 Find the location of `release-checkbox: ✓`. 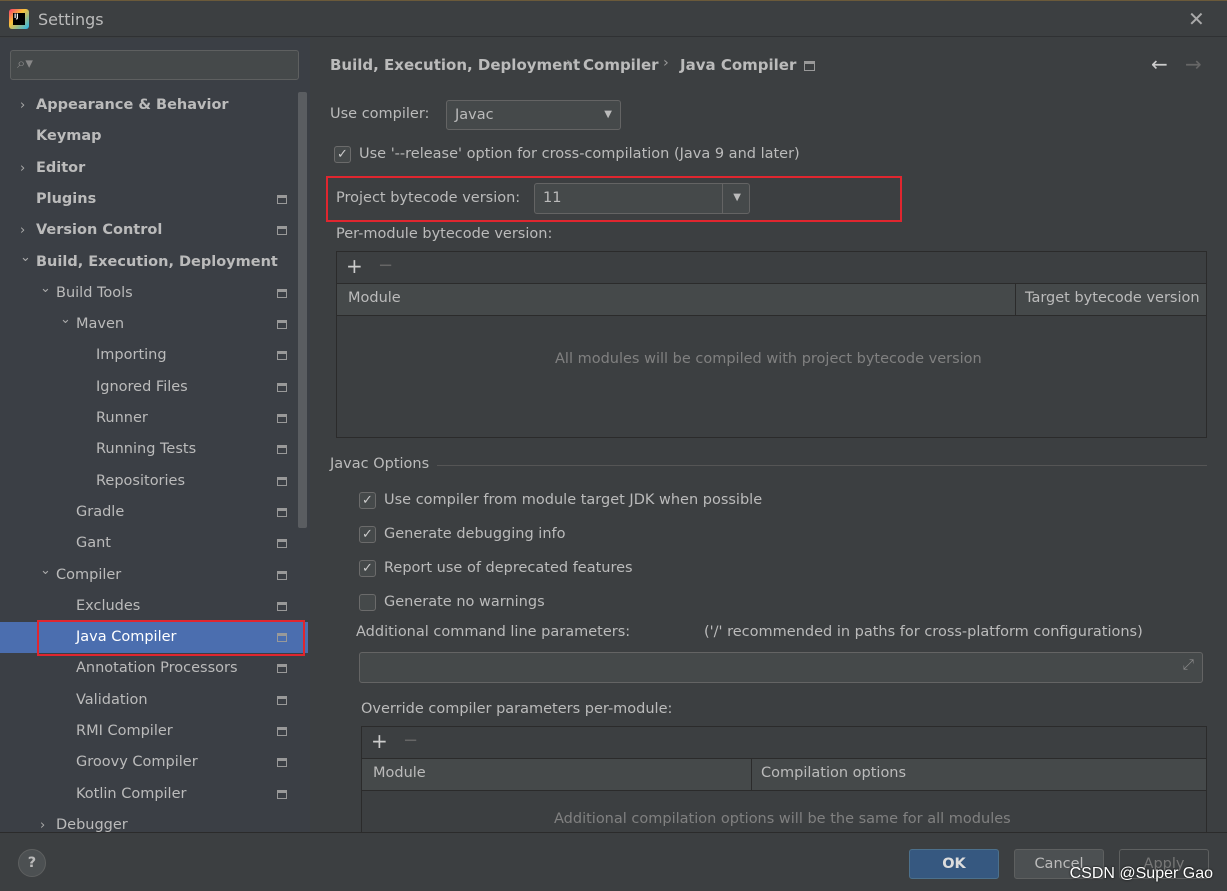

release-checkbox: ✓ is located at coordinates (342, 154).